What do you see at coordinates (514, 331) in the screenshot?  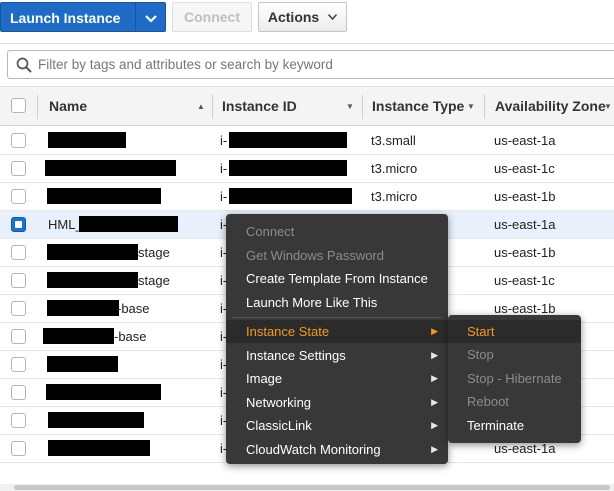 I see `submenu-item-start: Start` at bounding box center [514, 331].